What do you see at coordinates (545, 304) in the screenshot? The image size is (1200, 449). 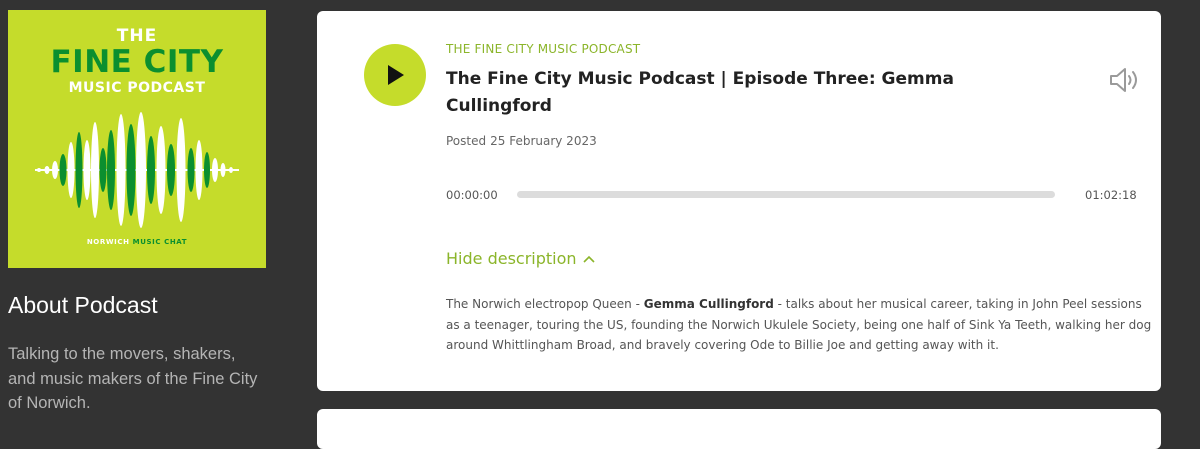 I see `description-text-1: The Norwich electropop Queen -` at bounding box center [545, 304].